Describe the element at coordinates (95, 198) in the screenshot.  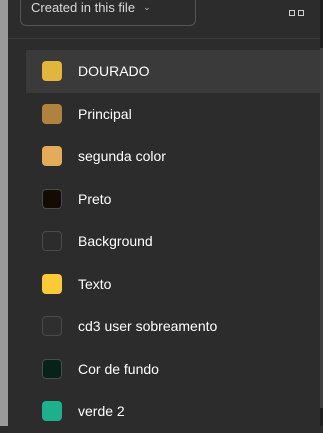
I see `color-style-label: Preto` at that location.